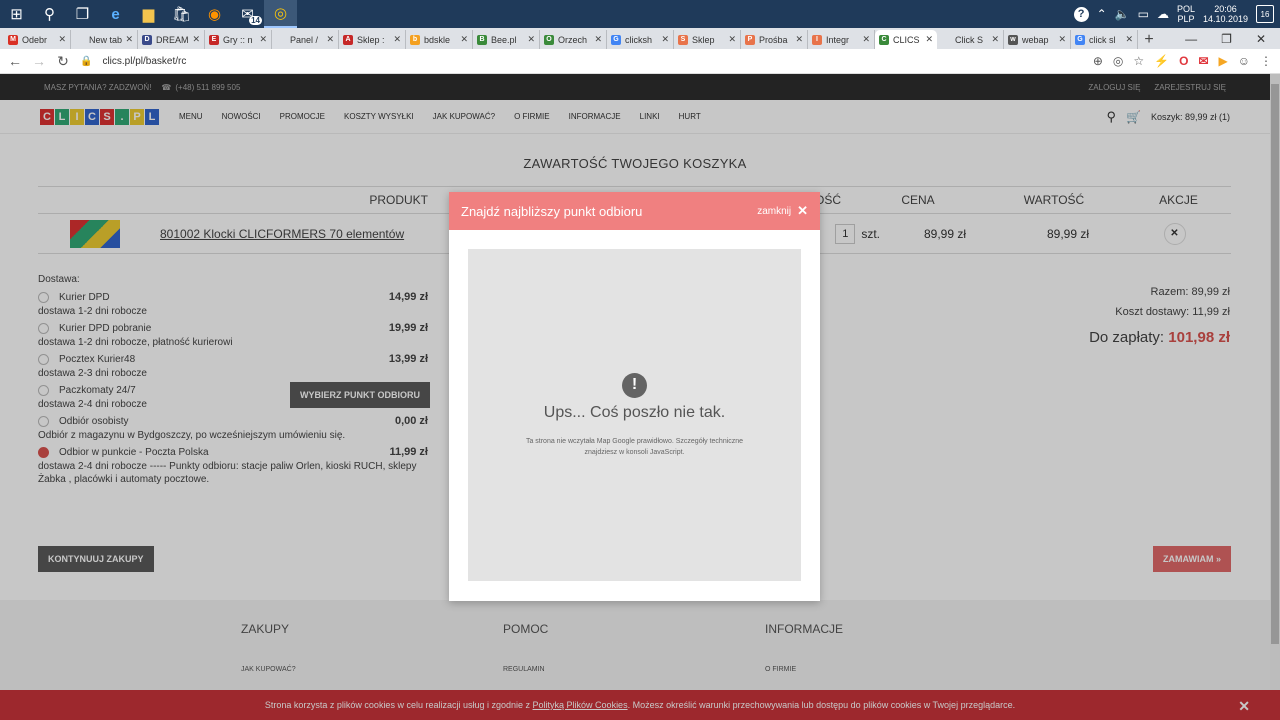  Describe the element at coordinates (707, 39) in the screenshot. I see `browser-tab: S Sklep ✕` at that location.